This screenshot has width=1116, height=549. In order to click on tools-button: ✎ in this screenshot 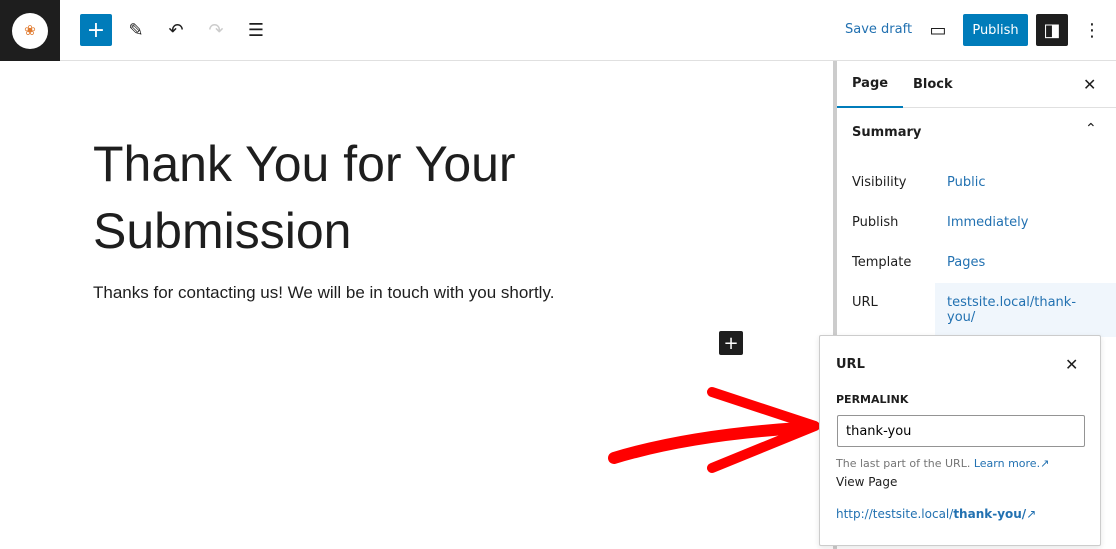, I will do `click(136, 30)`.